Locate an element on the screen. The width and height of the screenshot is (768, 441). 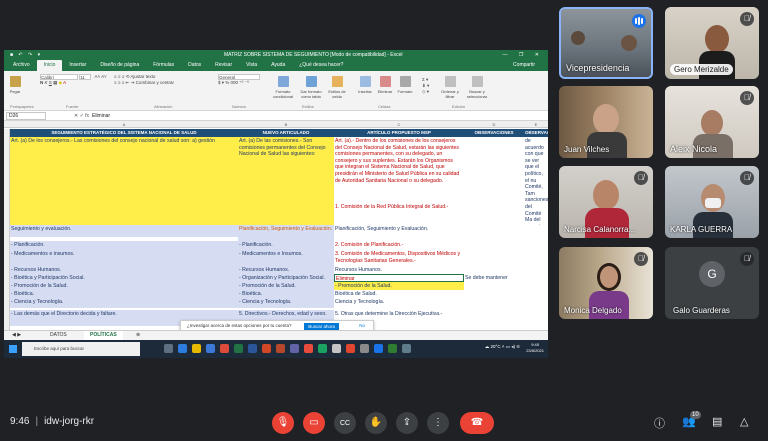
cell-a7: - Promoción de la Salud. is located at coordinates (124, 286).